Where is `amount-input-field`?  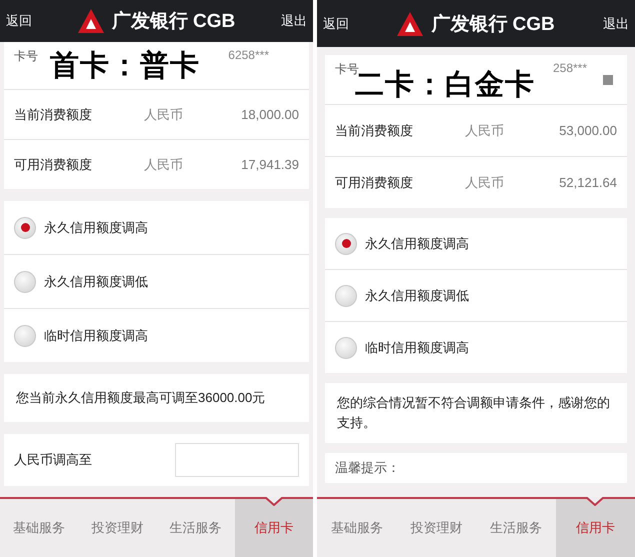
amount-input-field is located at coordinates (237, 460).